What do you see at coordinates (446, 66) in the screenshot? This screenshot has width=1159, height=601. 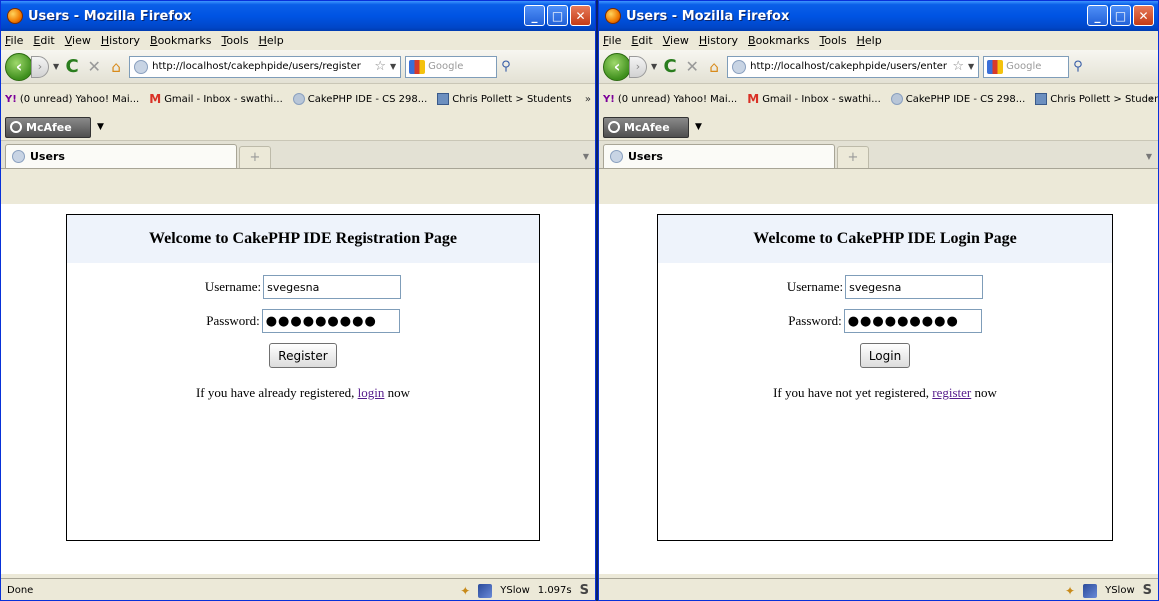 I see `search-placeholder: Google` at bounding box center [446, 66].